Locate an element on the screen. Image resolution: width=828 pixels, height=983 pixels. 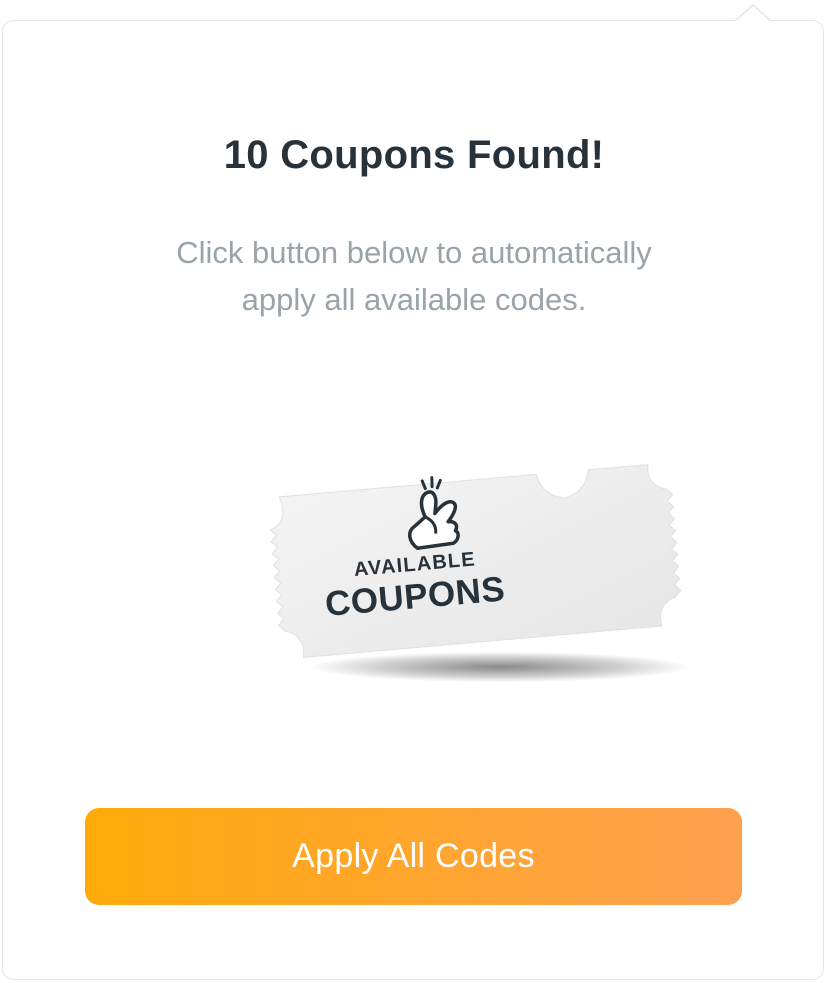
subtitle-line-2: apply all available codes. is located at coordinates (414, 299).